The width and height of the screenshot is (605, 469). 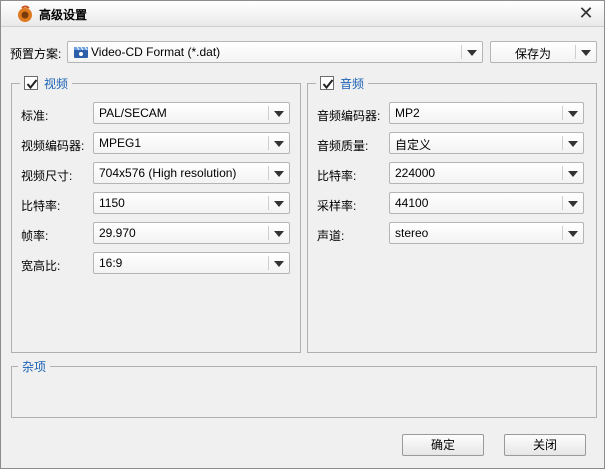 I want to click on save-as-label: 保存为, so click(x=533, y=54).